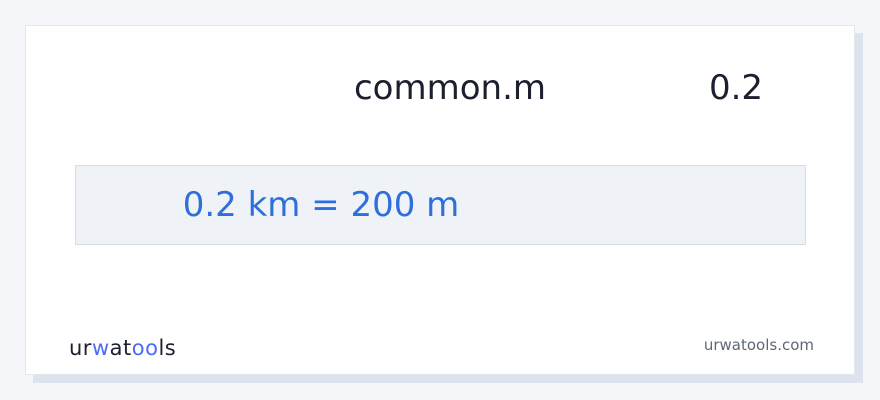 This screenshot has width=880, height=400. I want to click on urwatools-logo: urwatools, so click(122, 348).